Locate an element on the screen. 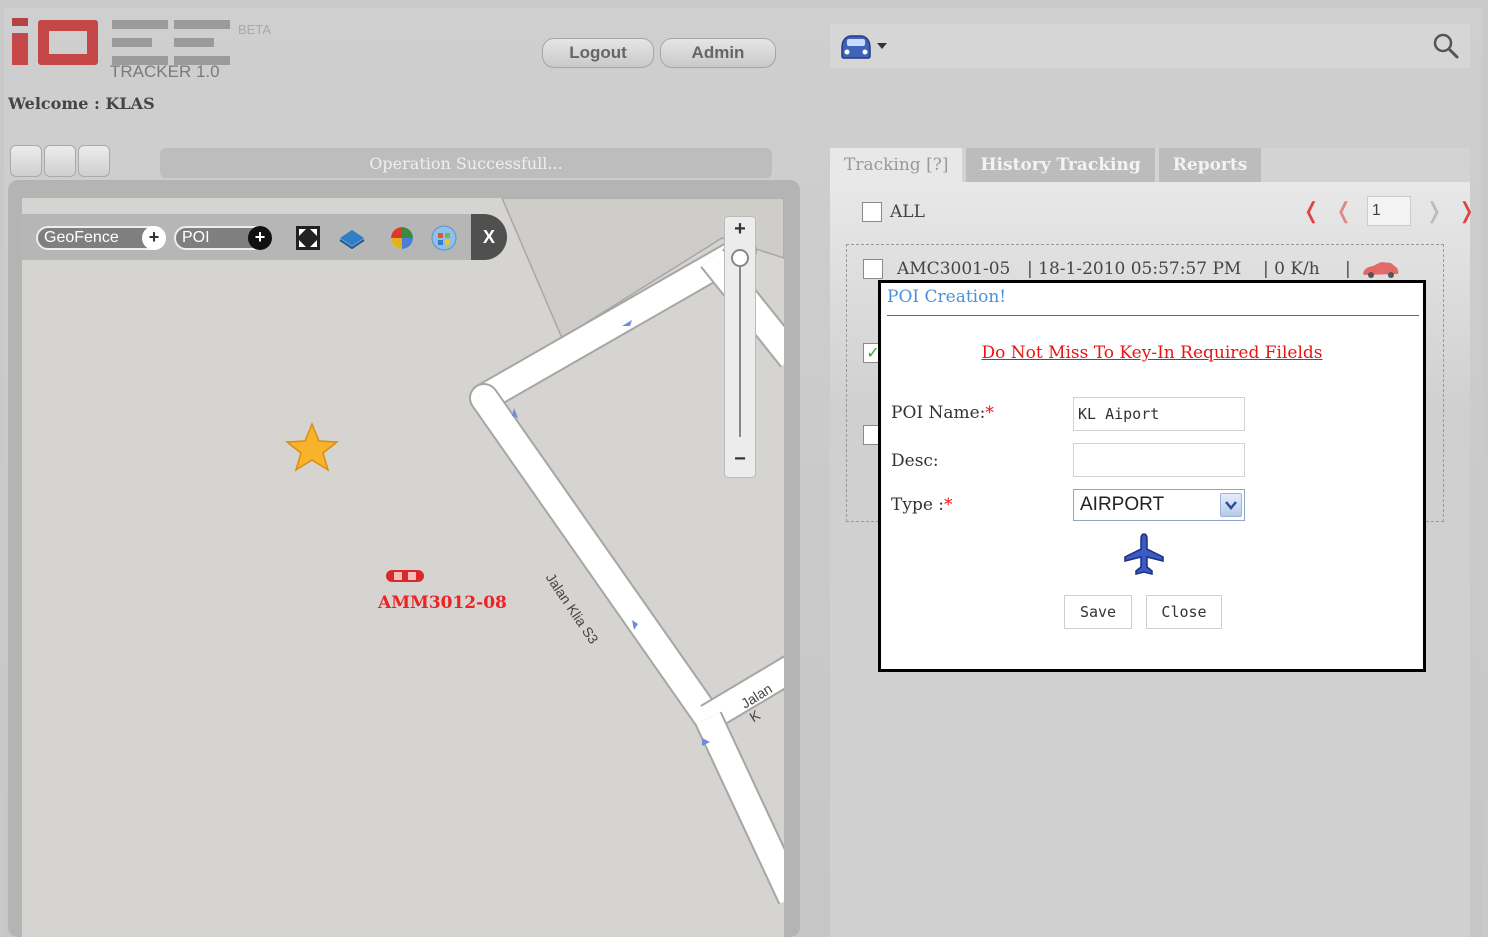 Image resolution: width=1488 pixels, height=937 pixels. virtual-earth-icon is located at coordinates (444, 238).